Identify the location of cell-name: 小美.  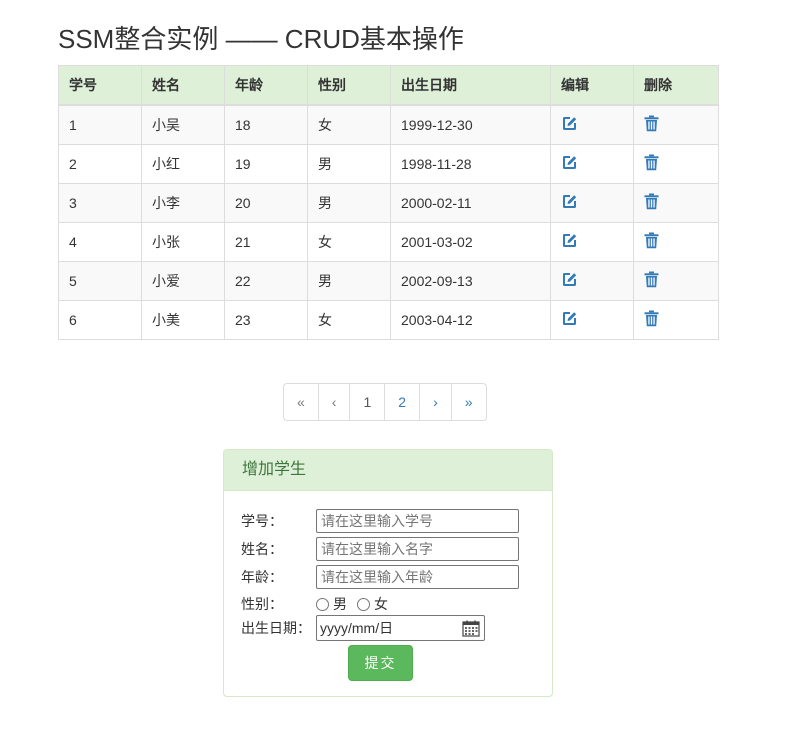
(183, 320).